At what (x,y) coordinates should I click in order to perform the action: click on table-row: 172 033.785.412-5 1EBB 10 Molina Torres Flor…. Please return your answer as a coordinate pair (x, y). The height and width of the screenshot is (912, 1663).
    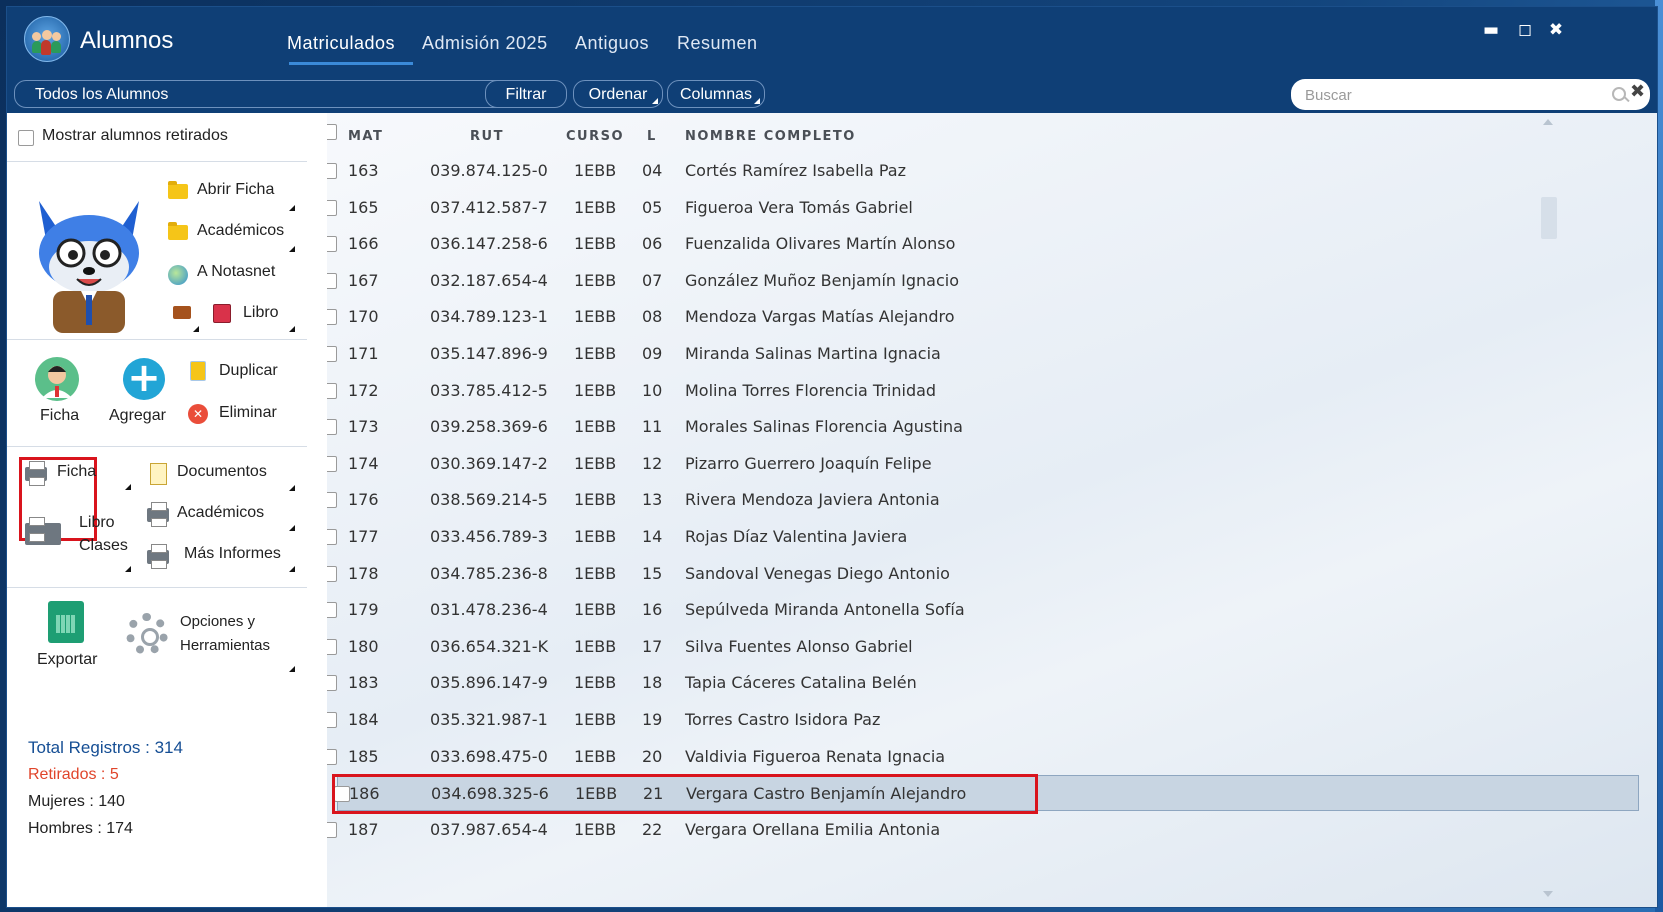
    Looking at the image, I should click on (982, 391).